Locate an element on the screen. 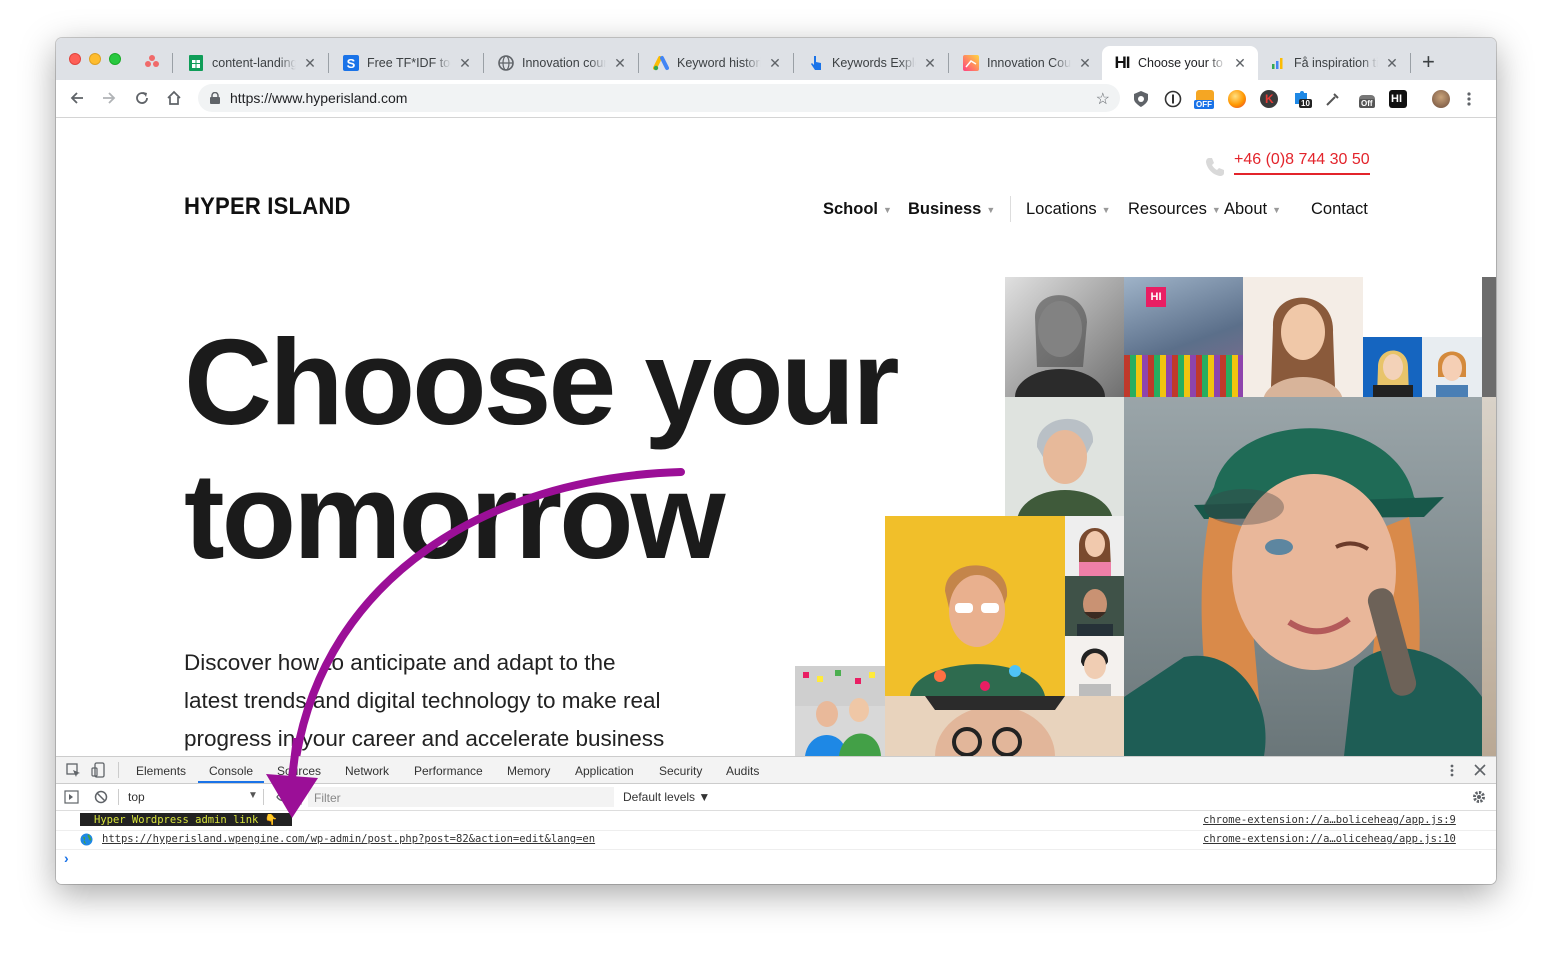 The width and height of the screenshot is (1552, 958). hi-label: HI is located at coordinates (1396, 99).